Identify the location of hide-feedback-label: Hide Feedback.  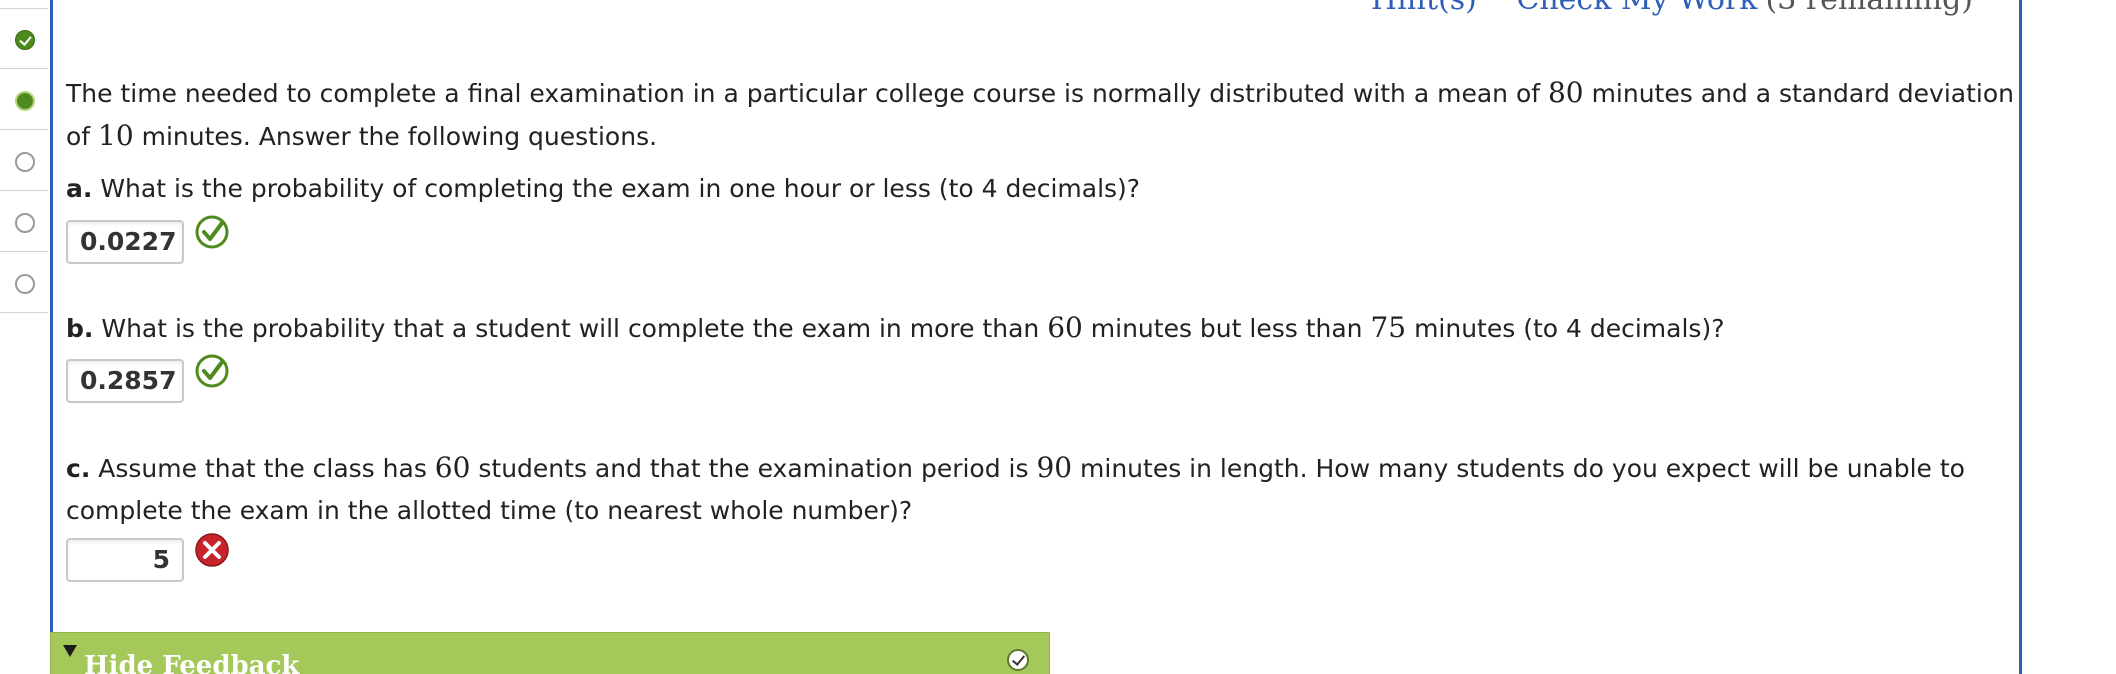
(192, 662).